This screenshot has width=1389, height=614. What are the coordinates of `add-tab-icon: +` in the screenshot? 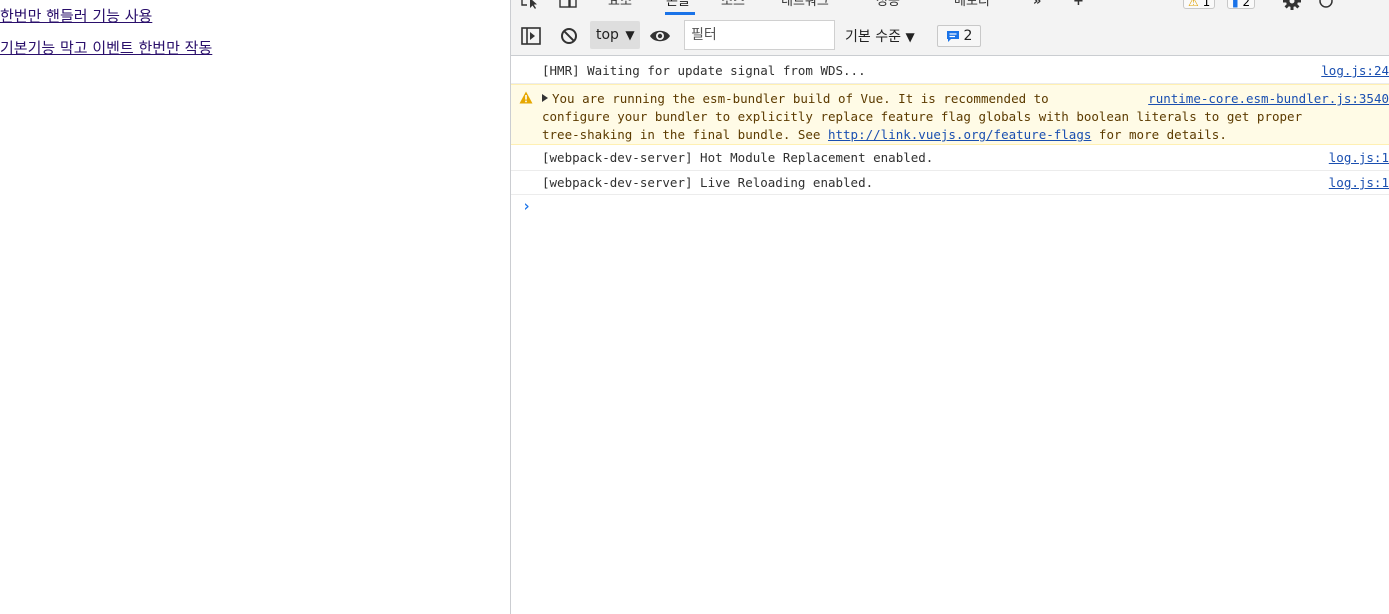 It's located at (1078, 7).